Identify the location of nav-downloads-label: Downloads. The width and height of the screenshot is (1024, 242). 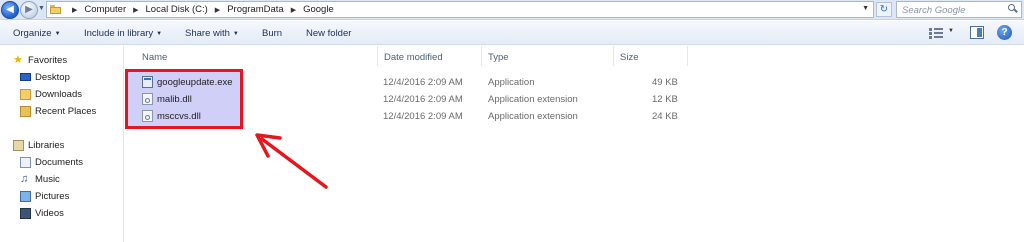
(58, 94).